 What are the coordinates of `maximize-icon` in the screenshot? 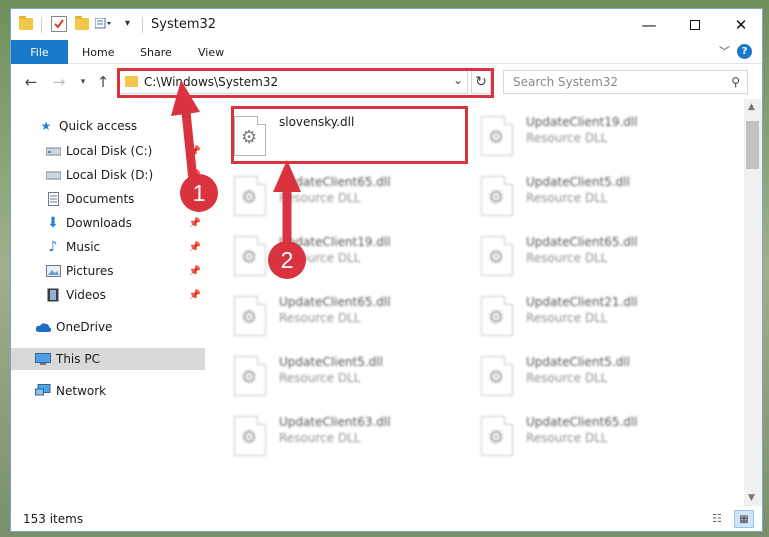 It's located at (695, 24).